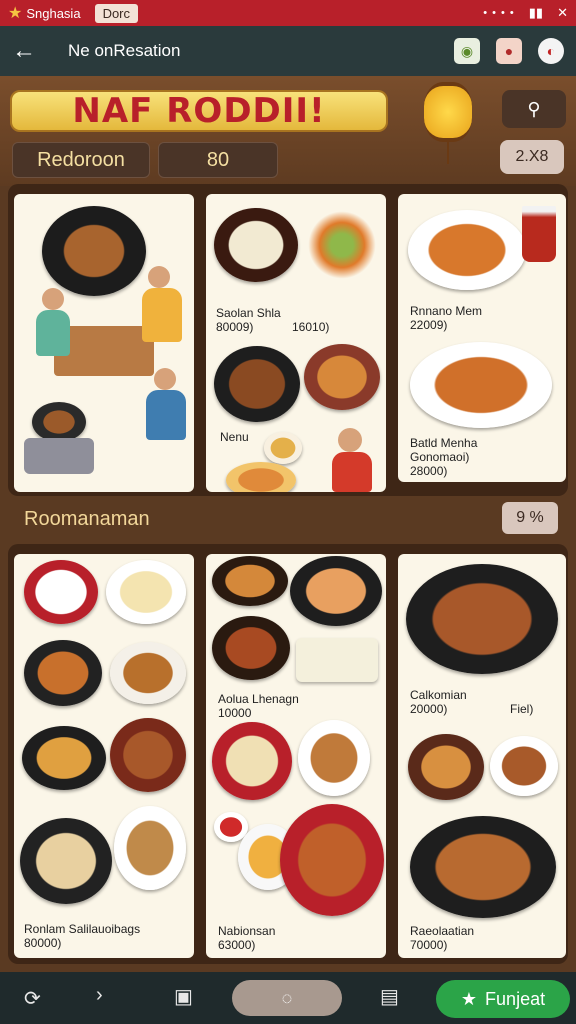 This screenshot has height=1024, width=576. Describe the element at coordinates (446, 311) in the screenshot. I see `item-name: Rnnano Mem` at that location.